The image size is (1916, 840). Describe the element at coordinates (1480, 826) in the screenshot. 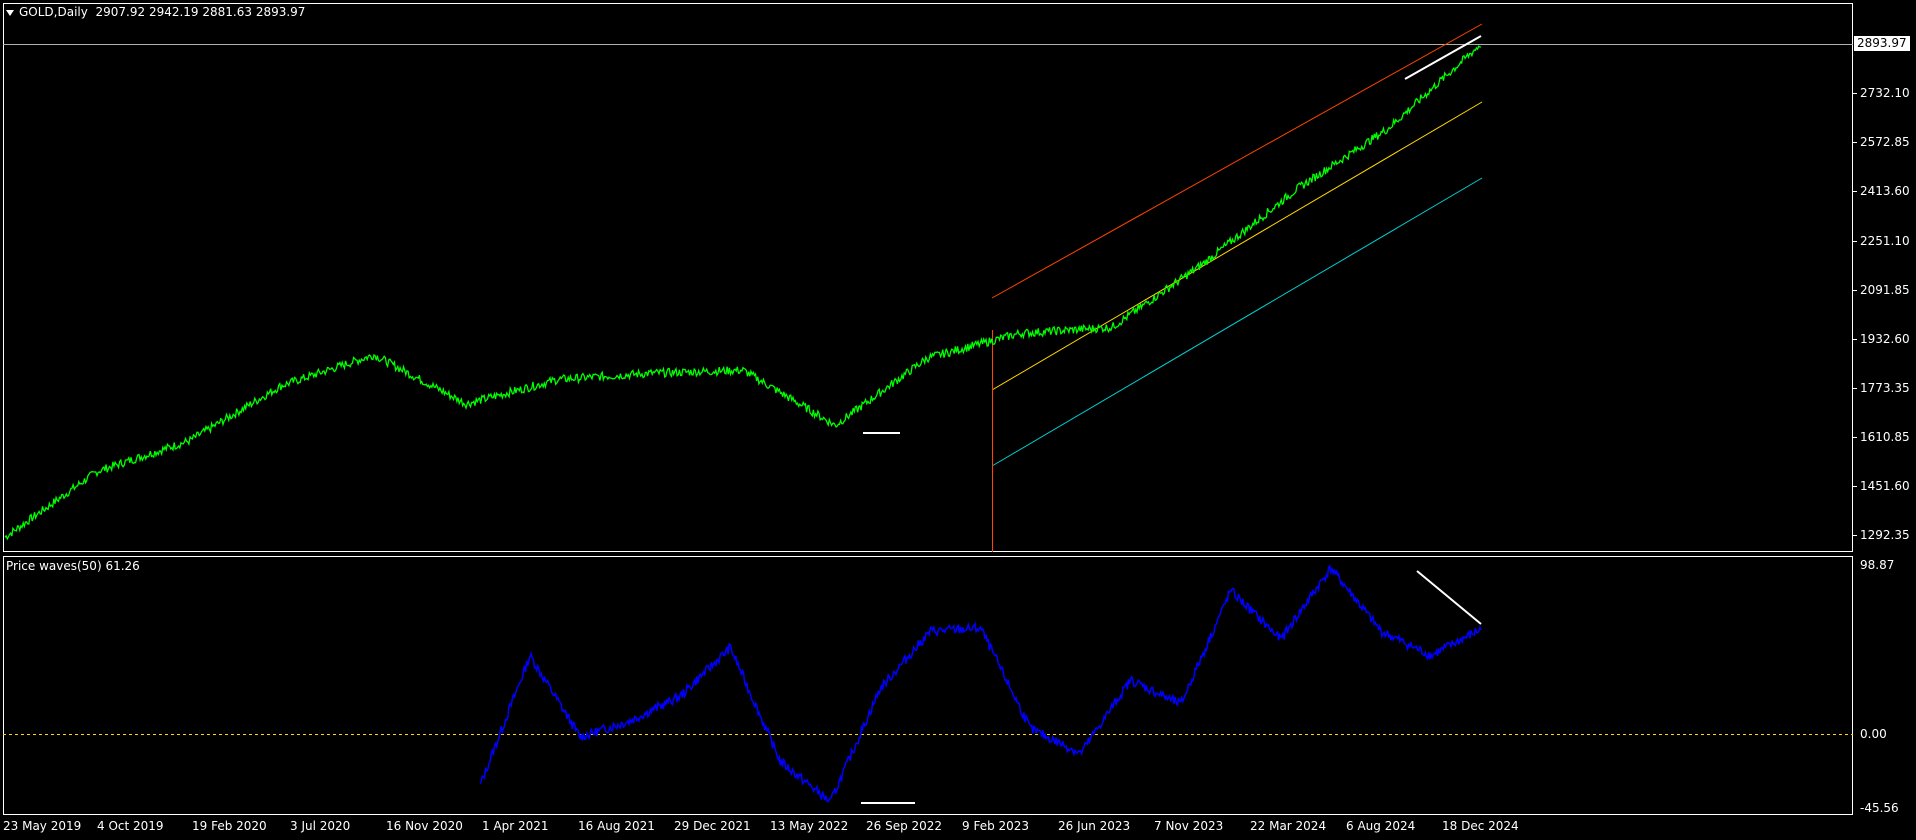

I see `time-tick-label: 18 Dec 2024` at that location.